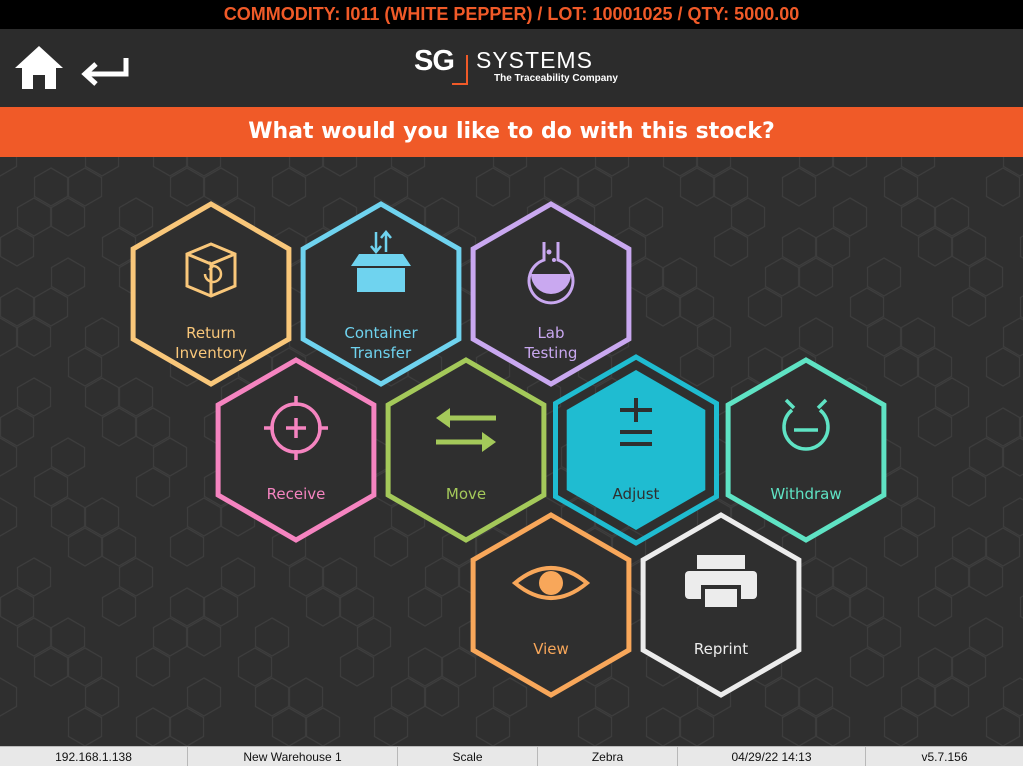 The height and width of the screenshot is (766, 1023). What do you see at coordinates (636, 494) in the screenshot?
I see `adjust-label: Adjust` at bounding box center [636, 494].